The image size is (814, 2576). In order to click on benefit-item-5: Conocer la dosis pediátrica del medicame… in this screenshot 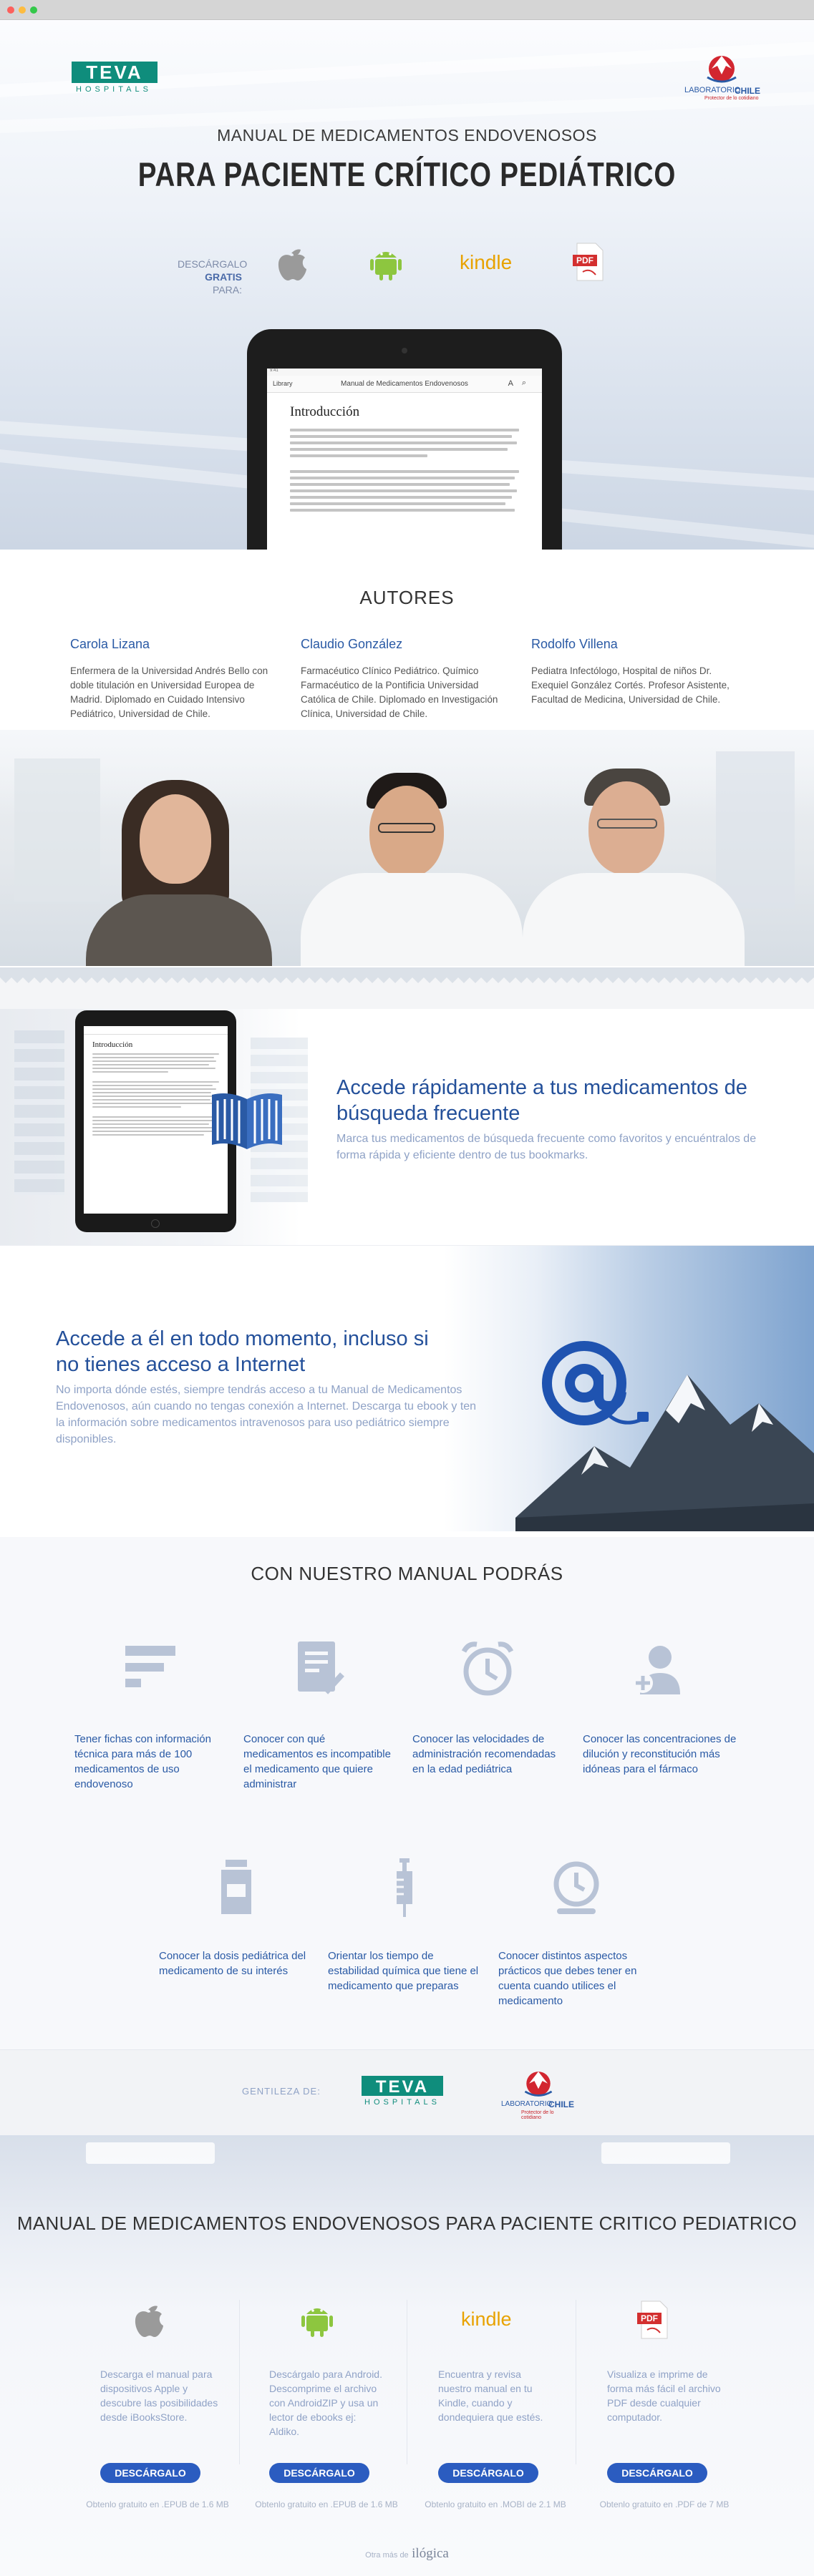, I will do `click(232, 1963)`.